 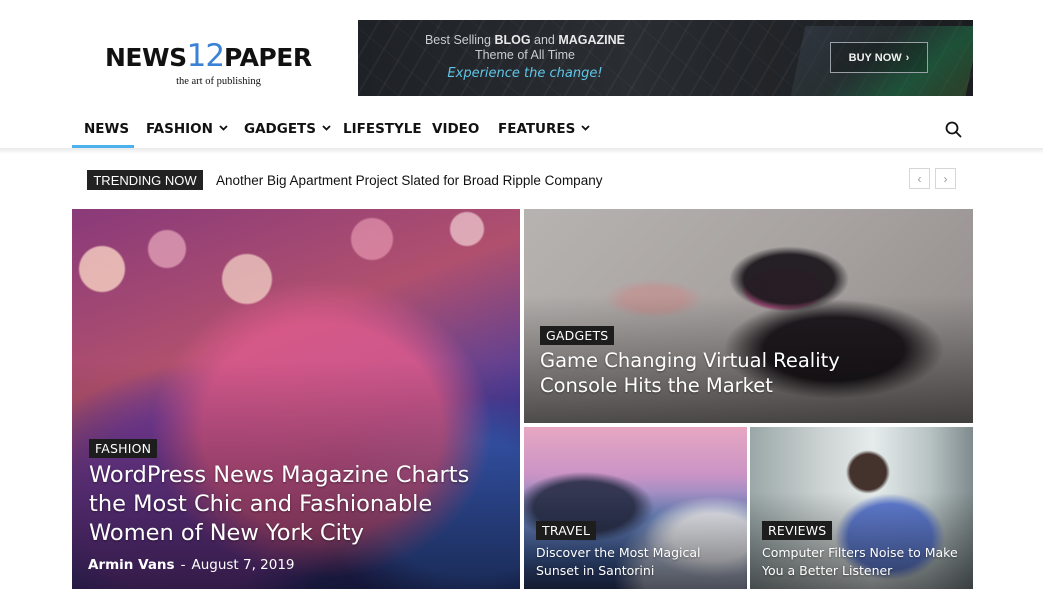 I want to click on logo-text-news: NEWS, so click(x=146, y=57).